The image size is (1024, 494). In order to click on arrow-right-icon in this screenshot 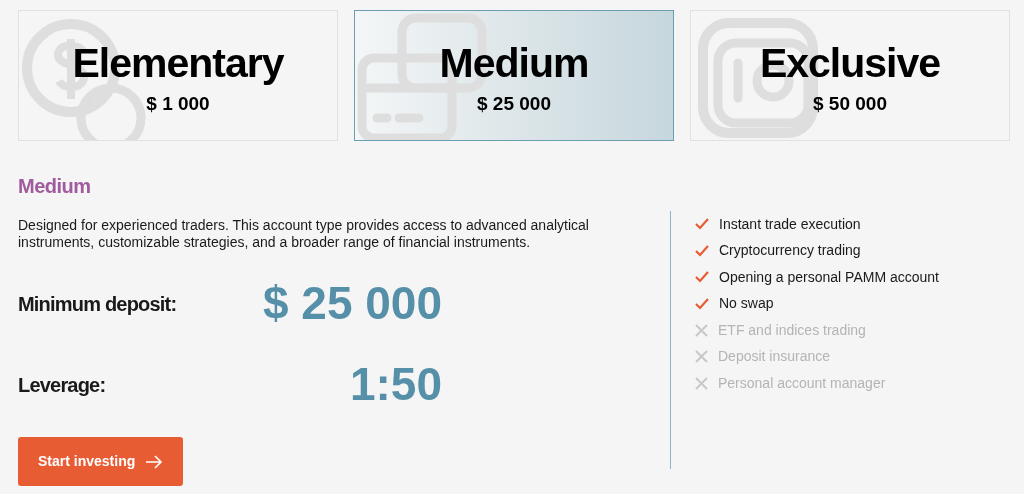, I will do `click(154, 461)`.